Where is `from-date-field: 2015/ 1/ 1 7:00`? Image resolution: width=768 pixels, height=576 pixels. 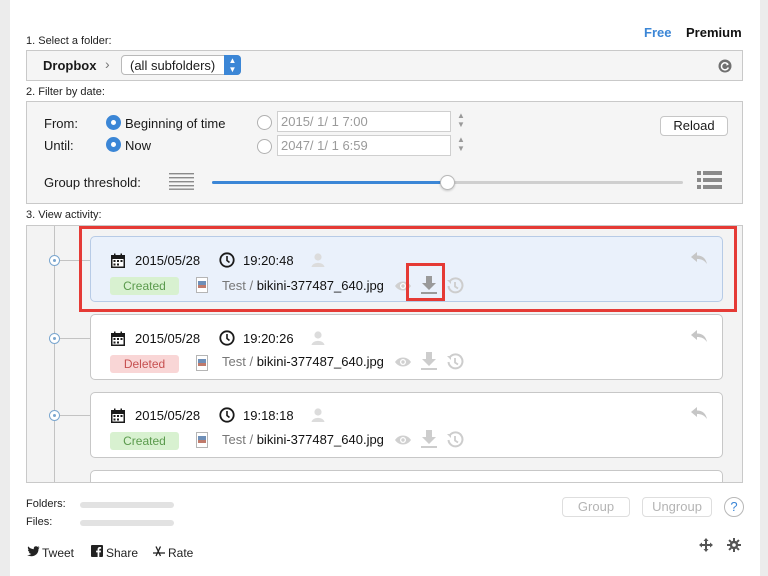
from-date-field: 2015/ 1/ 1 7:00 is located at coordinates (364, 121).